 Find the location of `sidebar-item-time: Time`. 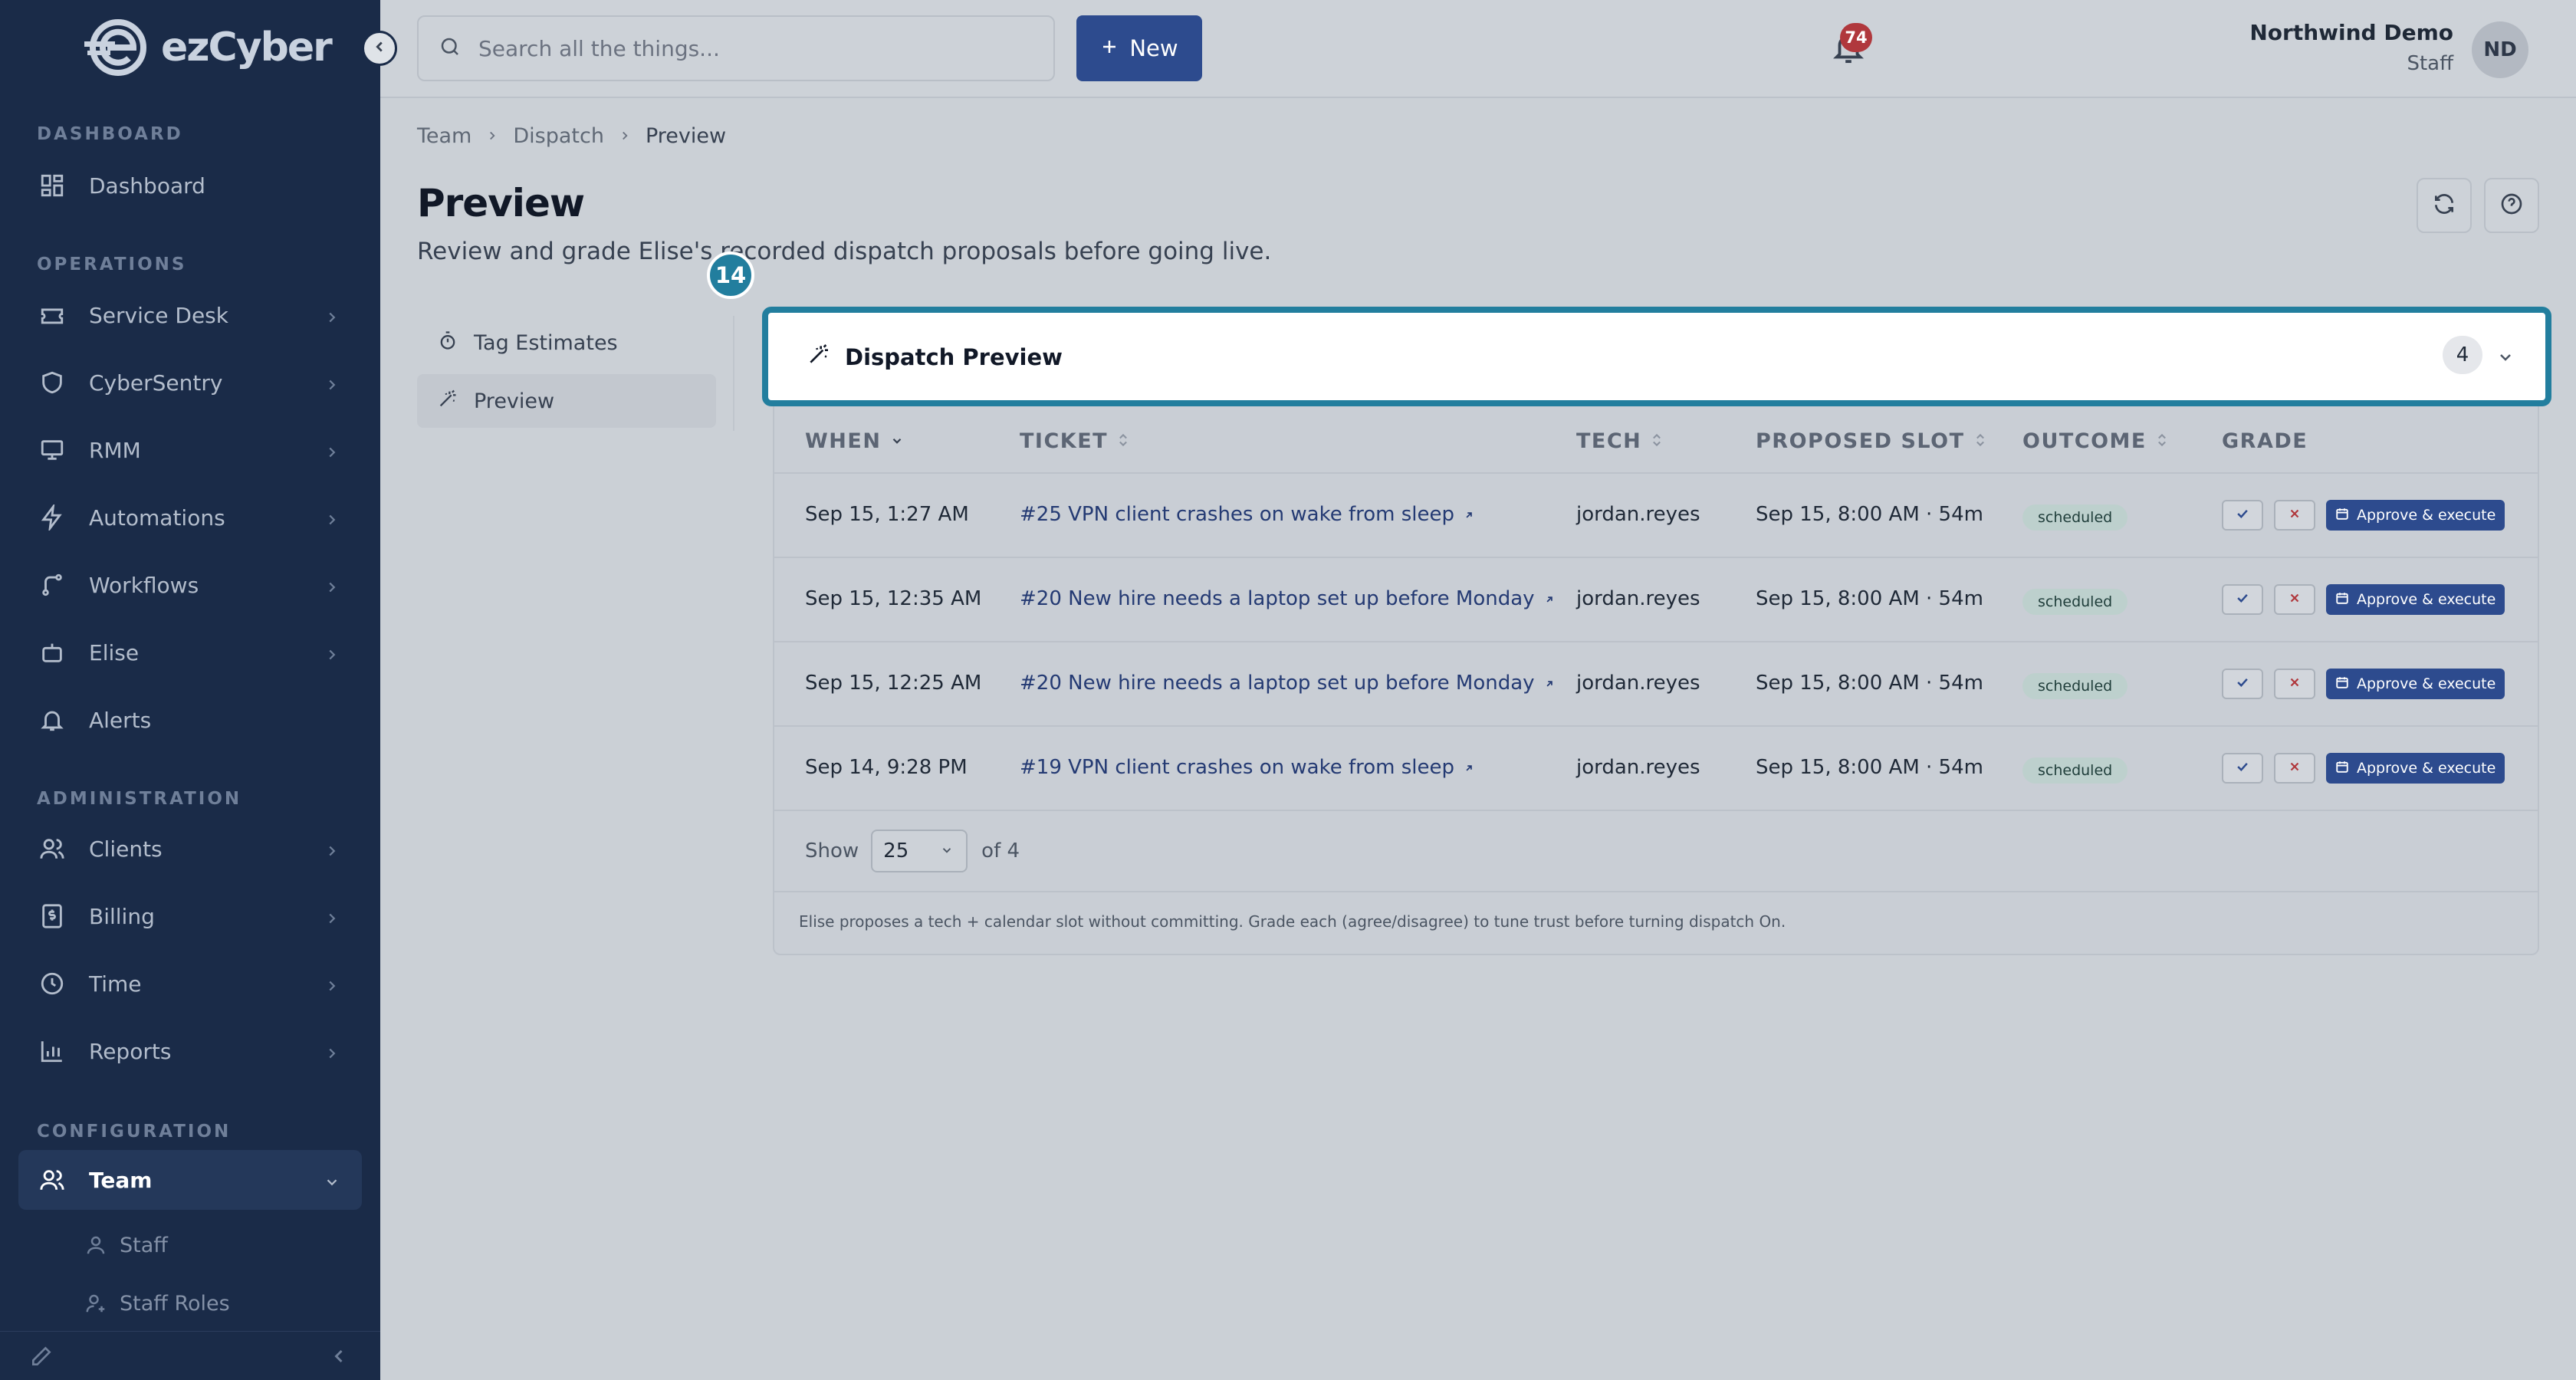

sidebar-item-time: Time is located at coordinates (190, 984).